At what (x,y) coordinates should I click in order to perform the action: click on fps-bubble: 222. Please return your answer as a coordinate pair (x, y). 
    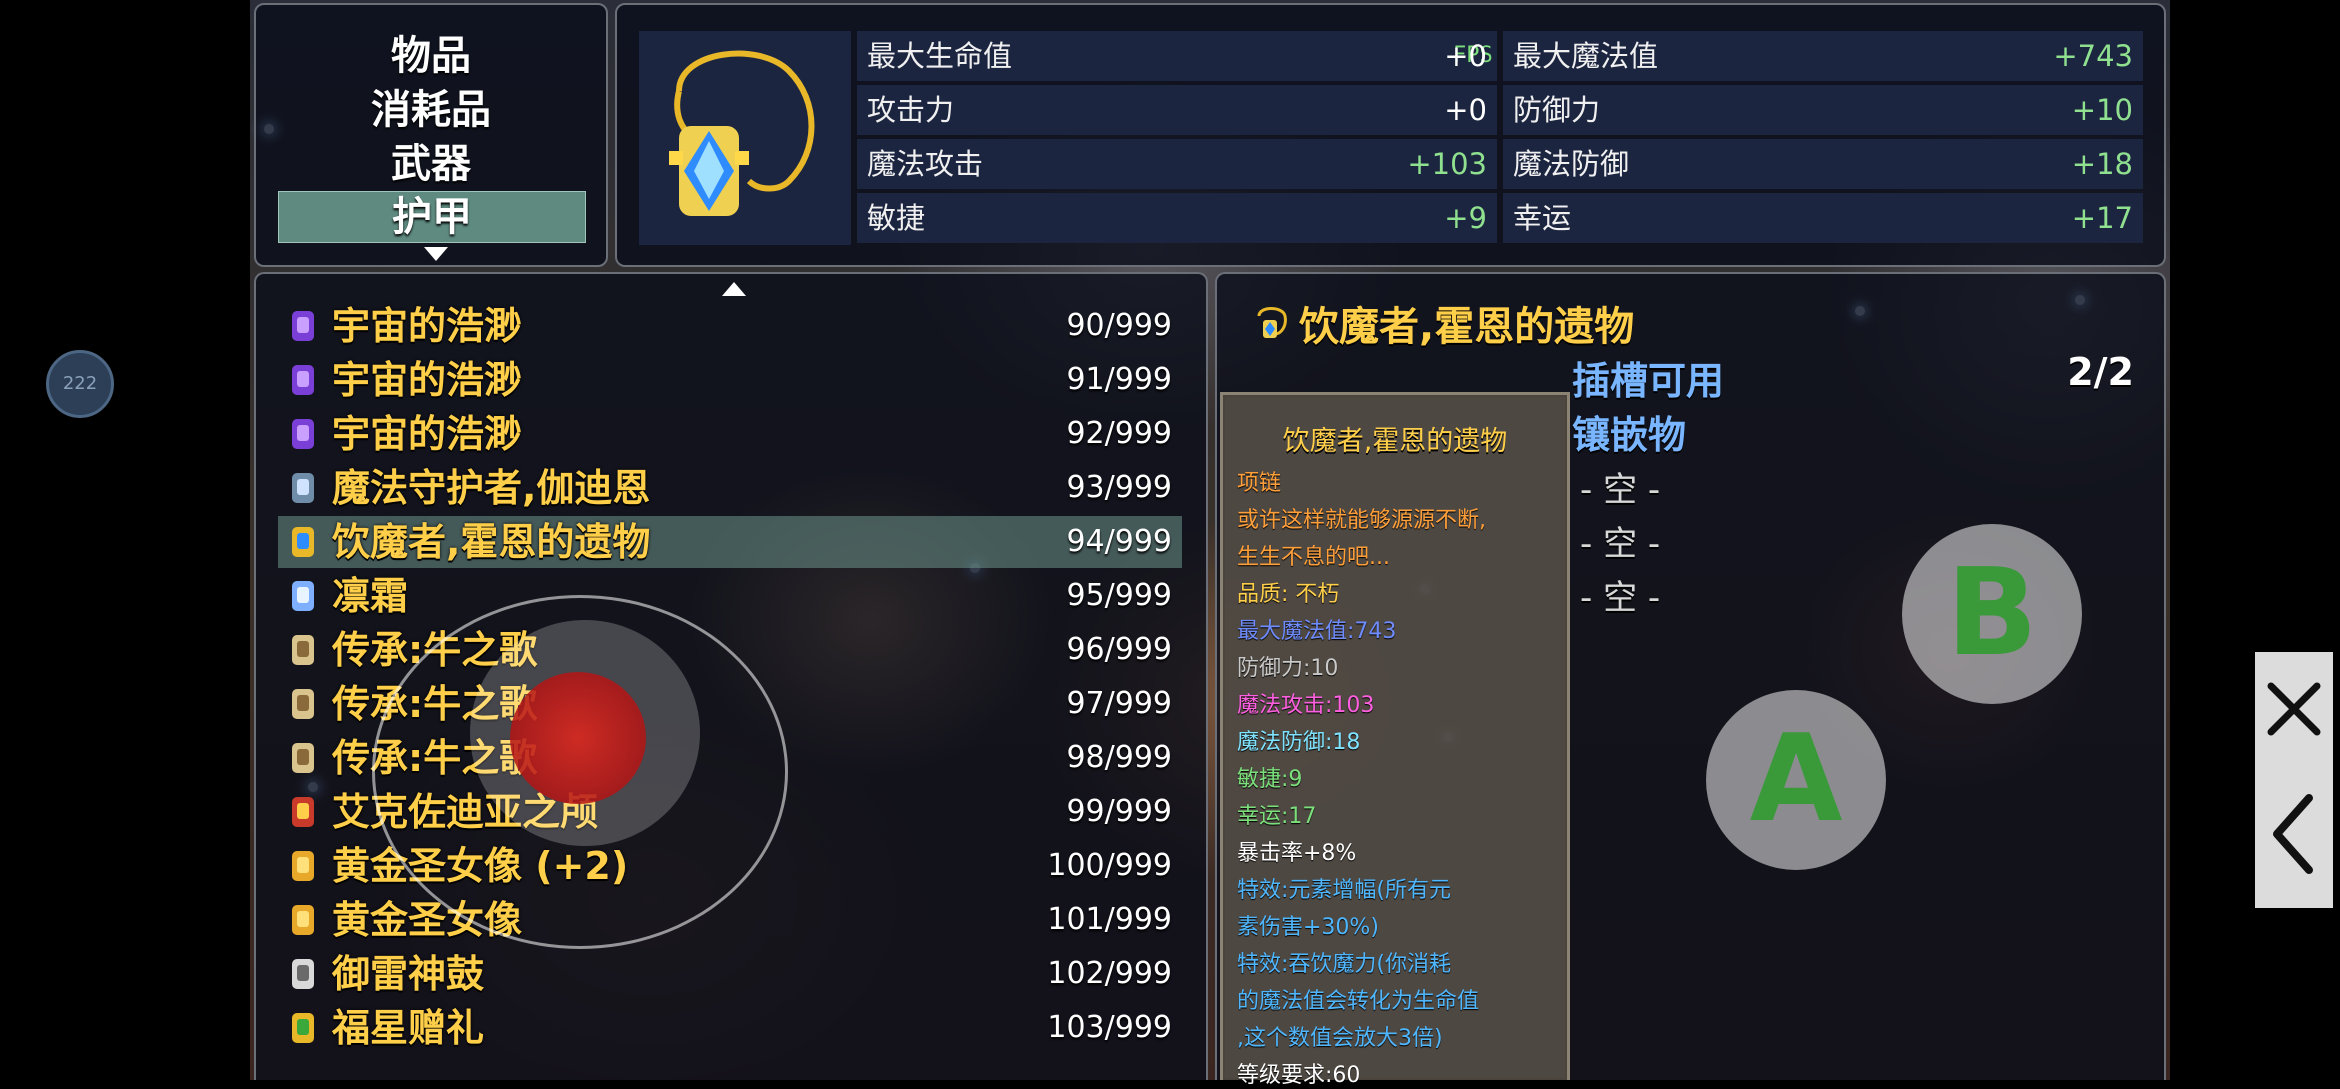
    Looking at the image, I should click on (80, 384).